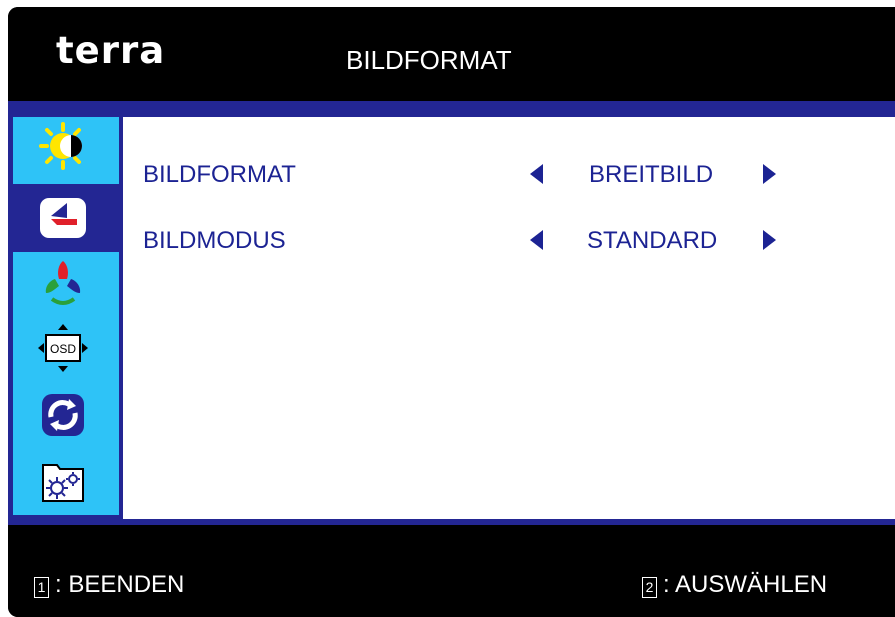 This screenshot has width=895, height=617. I want to click on color-icon, so click(63, 283).